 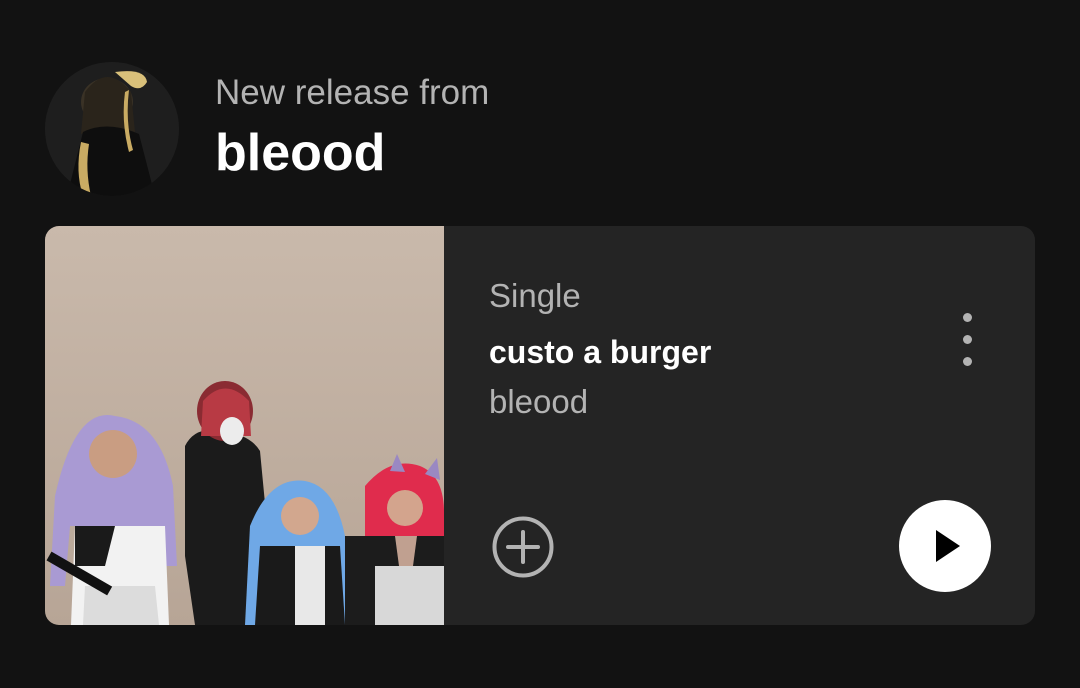 I want to click on artist-avatar, so click(x=112, y=129).